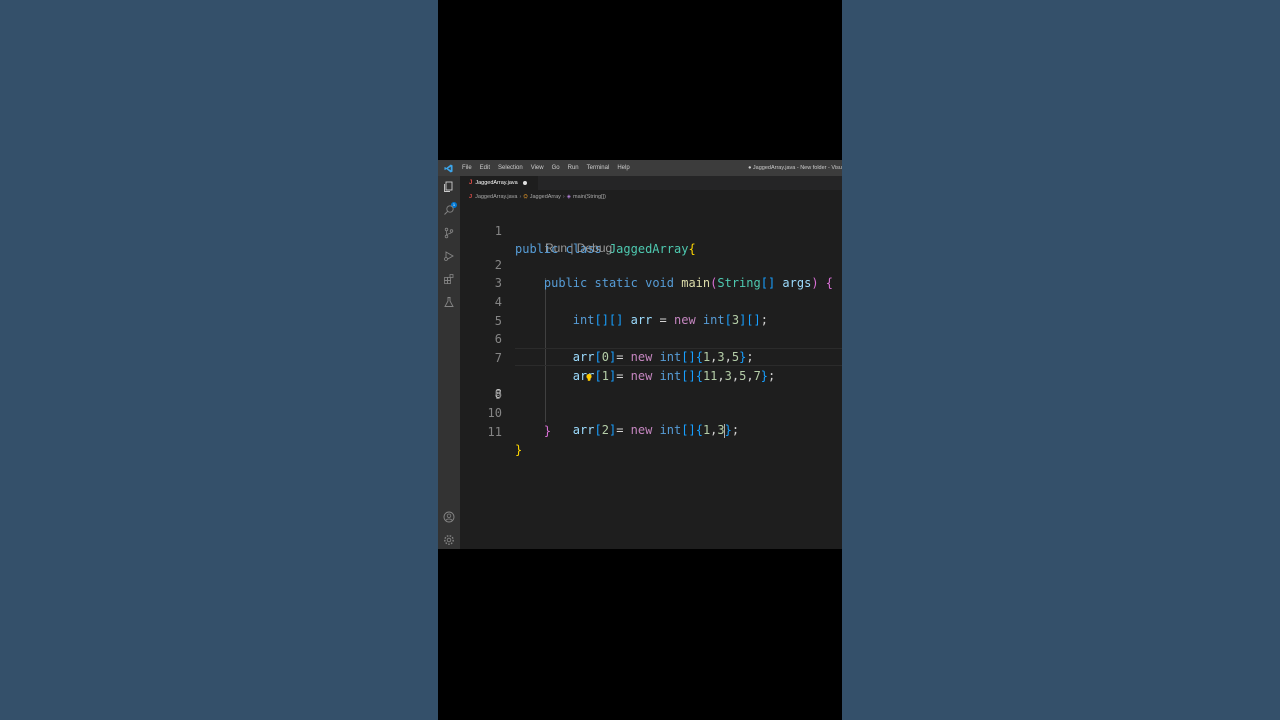 Image resolution: width=1280 pixels, height=720 pixels. I want to click on menu-go: Go, so click(556, 168).